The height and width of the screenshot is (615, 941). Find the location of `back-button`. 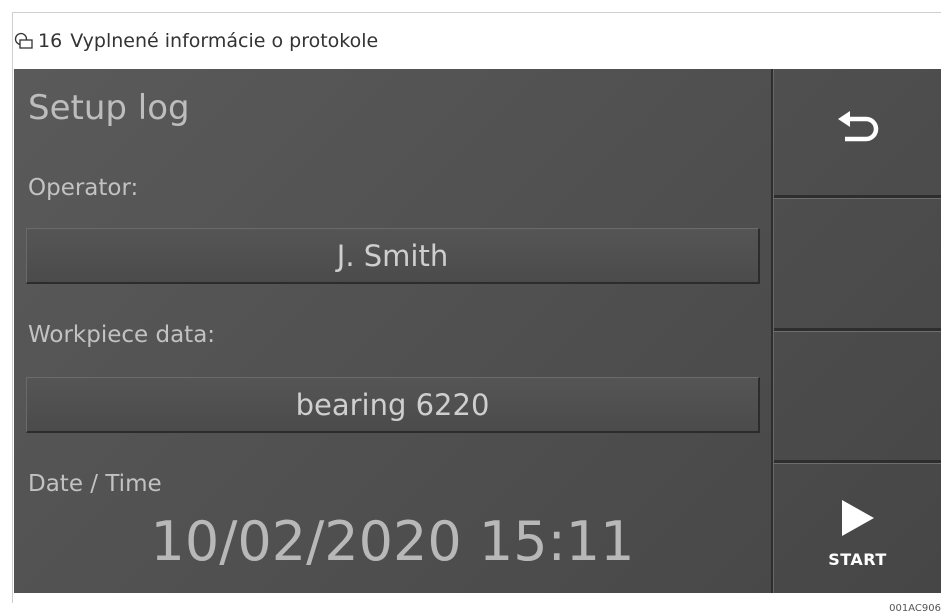

back-button is located at coordinates (857, 132).